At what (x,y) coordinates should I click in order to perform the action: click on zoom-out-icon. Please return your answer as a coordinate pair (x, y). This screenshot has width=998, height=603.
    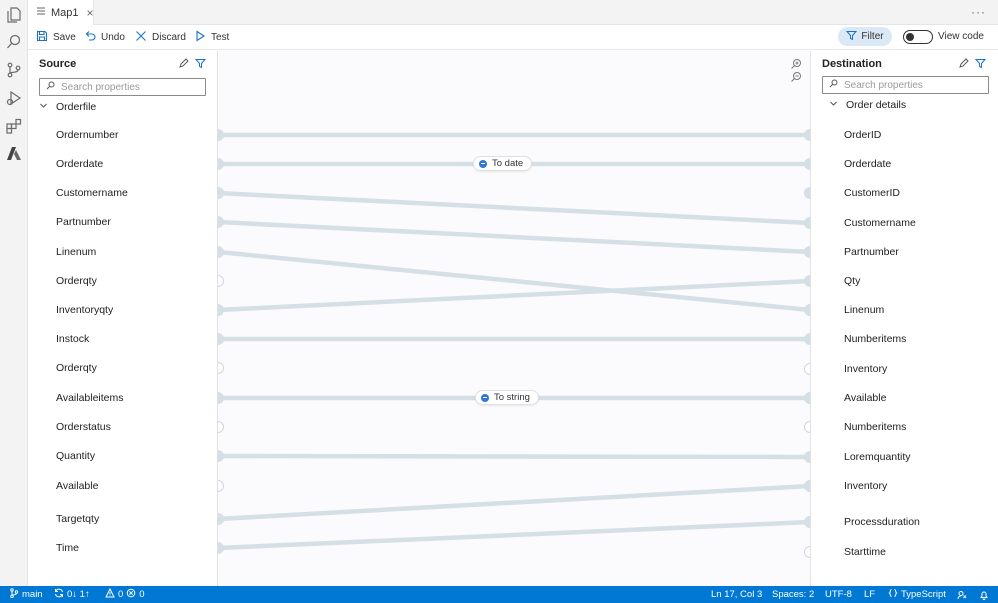
    Looking at the image, I should click on (796, 77).